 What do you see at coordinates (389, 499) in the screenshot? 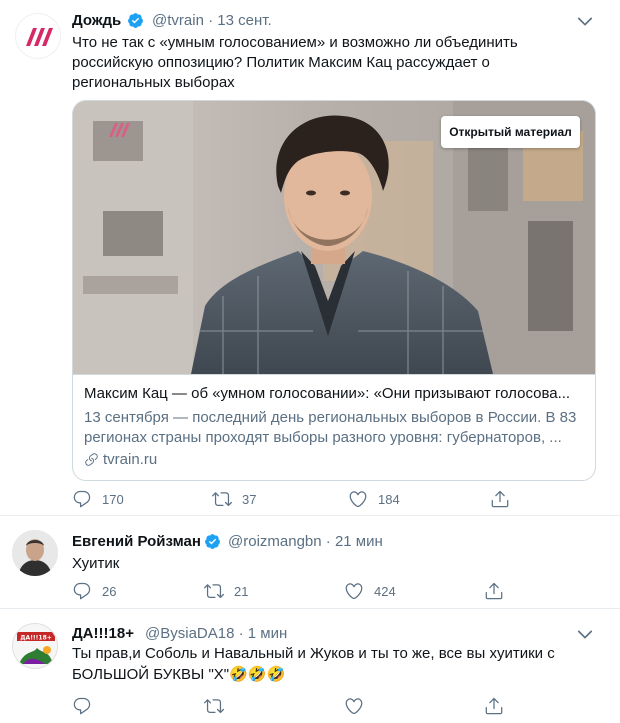
I see `like-count: 184` at bounding box center [389, 499].